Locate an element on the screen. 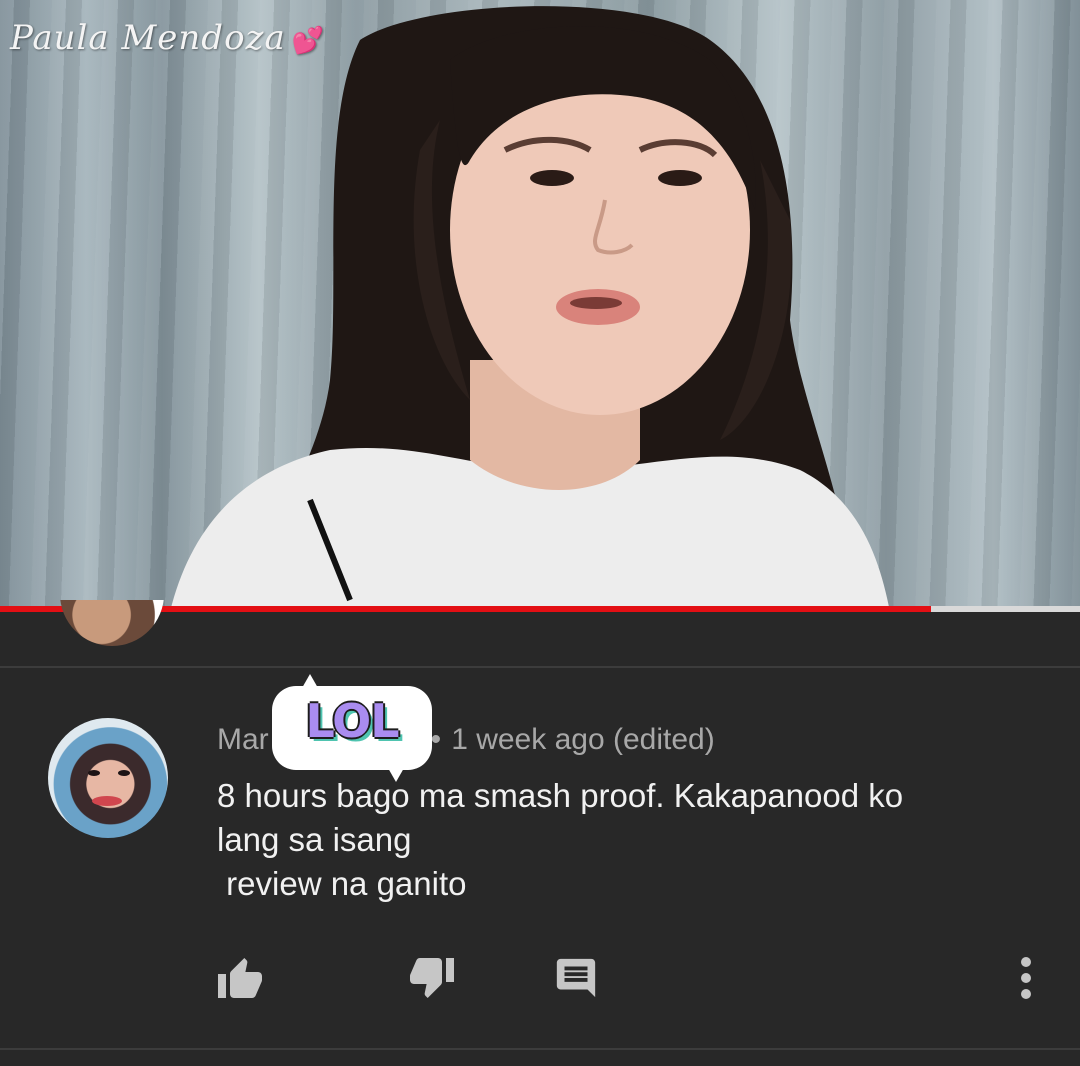 The image size is (1080, 1066). thumbs-down-icon is located at coordinates (432, 978).